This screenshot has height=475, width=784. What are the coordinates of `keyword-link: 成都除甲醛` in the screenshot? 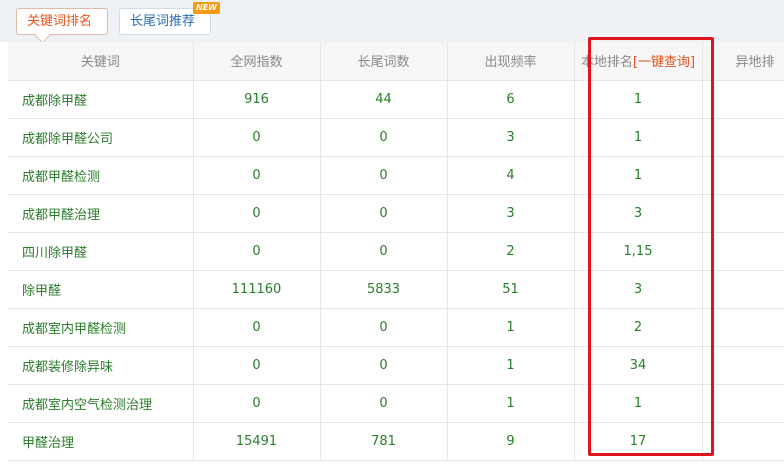 It's located at (101, 99).